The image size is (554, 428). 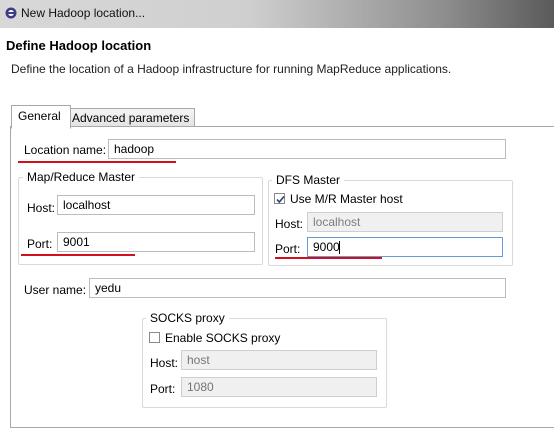 I want to click on mr-master-port-label: Port:, so click(x=40, y=244).